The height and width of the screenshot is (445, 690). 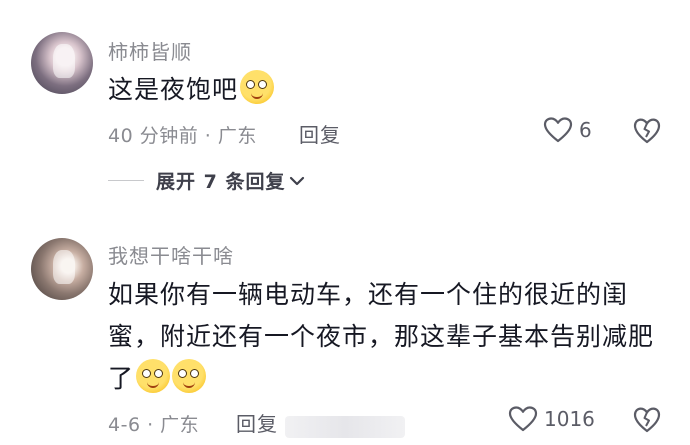 I want to click on like-count: 1016, so click(x=569, y=419).